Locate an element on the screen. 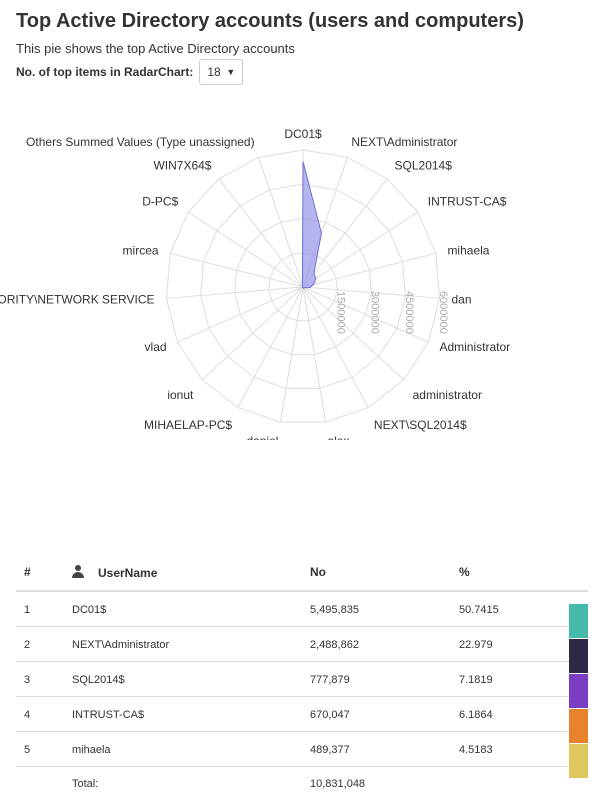  category-label: dan is located at coordinates (461, 299).